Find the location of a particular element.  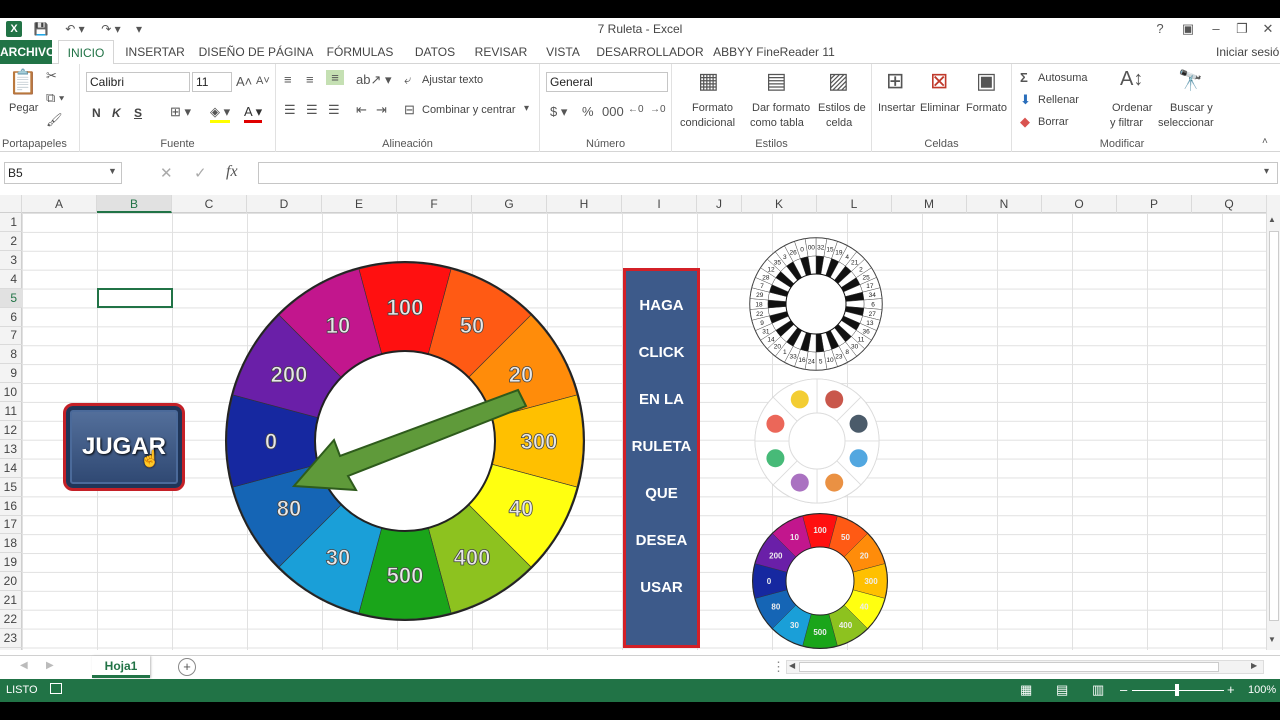

sheet-next-icon: ▶ is located at coordinates (50, 665).